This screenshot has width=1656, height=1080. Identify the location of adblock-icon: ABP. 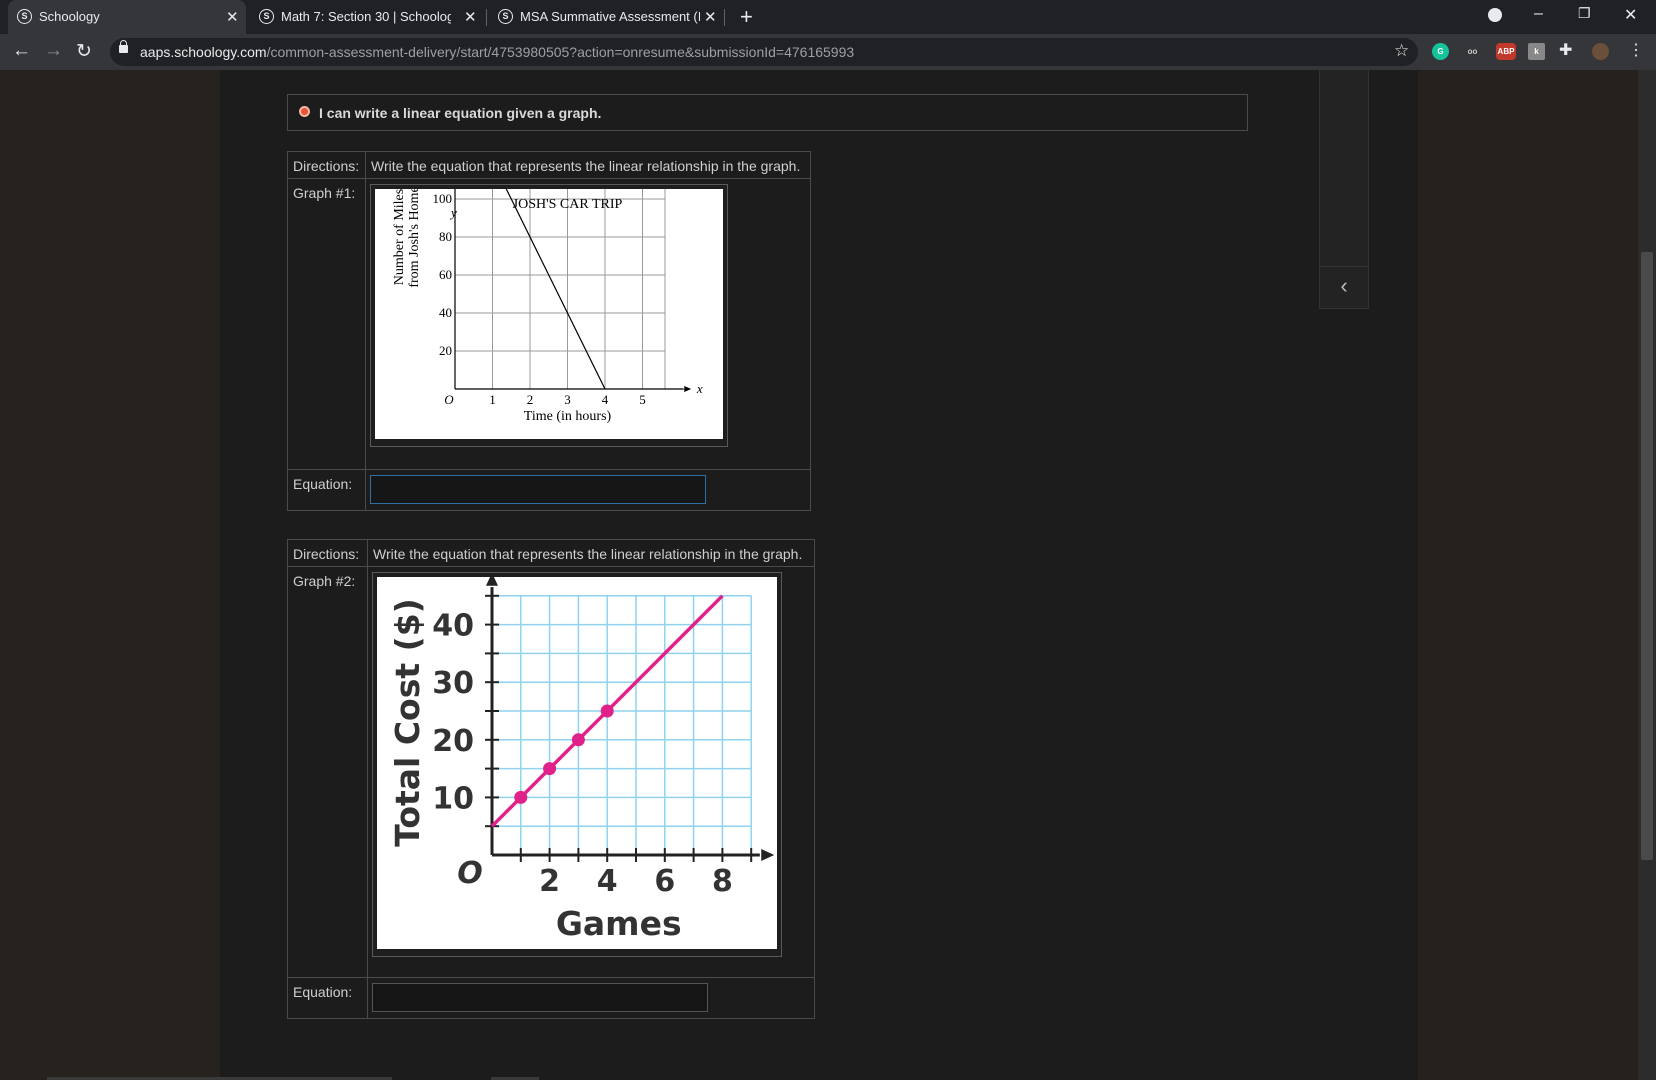
(1506, 51).